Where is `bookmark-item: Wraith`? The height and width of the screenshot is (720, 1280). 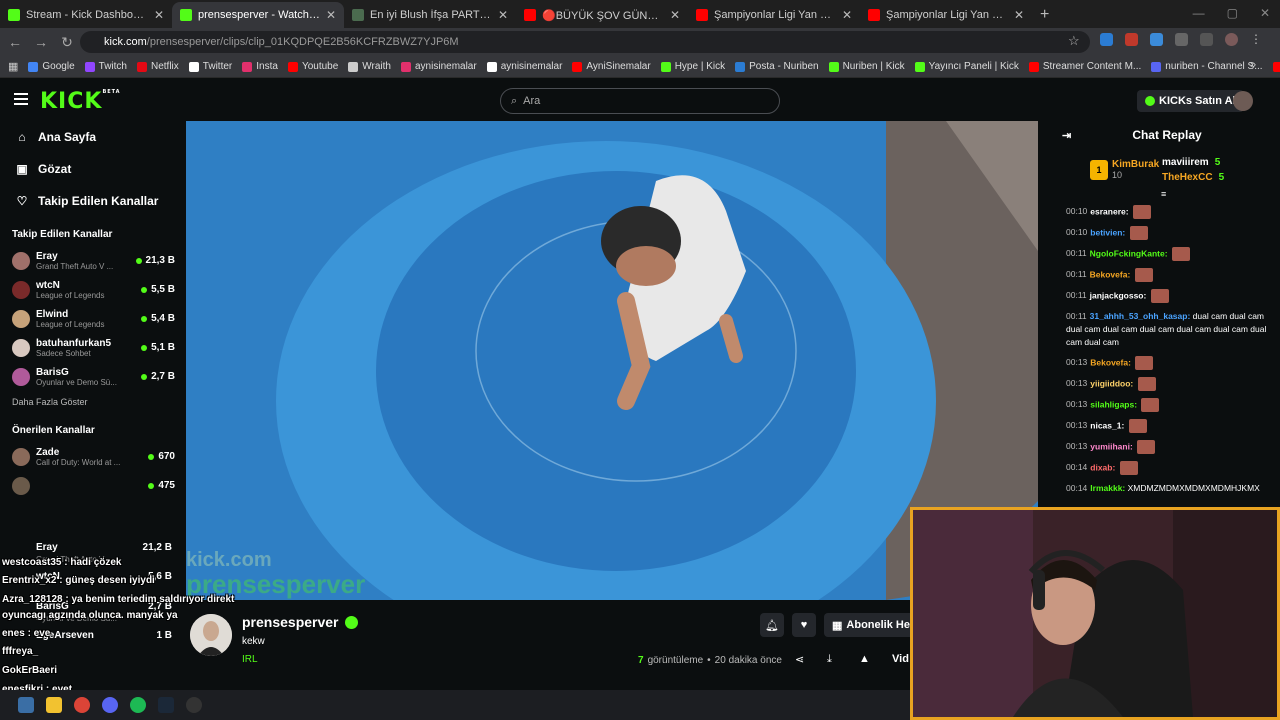
bookmark-item: Wraith is located at coordinates (369, 66).